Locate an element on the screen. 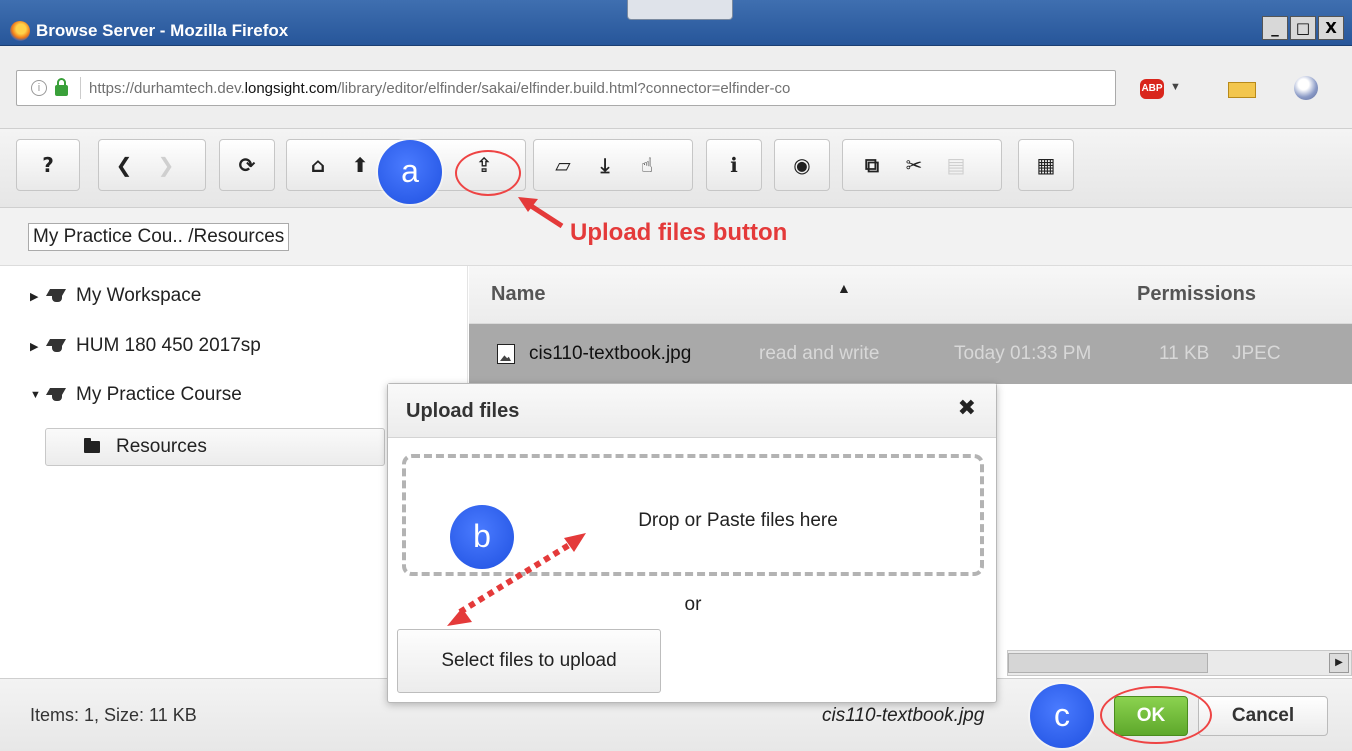 Image resolution: width=1352 pixels, height=751 pixels. file-toolbar: ? ❮ ❯ ⟳ ⌂ ⬆ ⇪ ▱ ⤓ ☝ ℹ ◉ ⧉ ✂ ▤ ▦ is located at coordinates (676, 168).